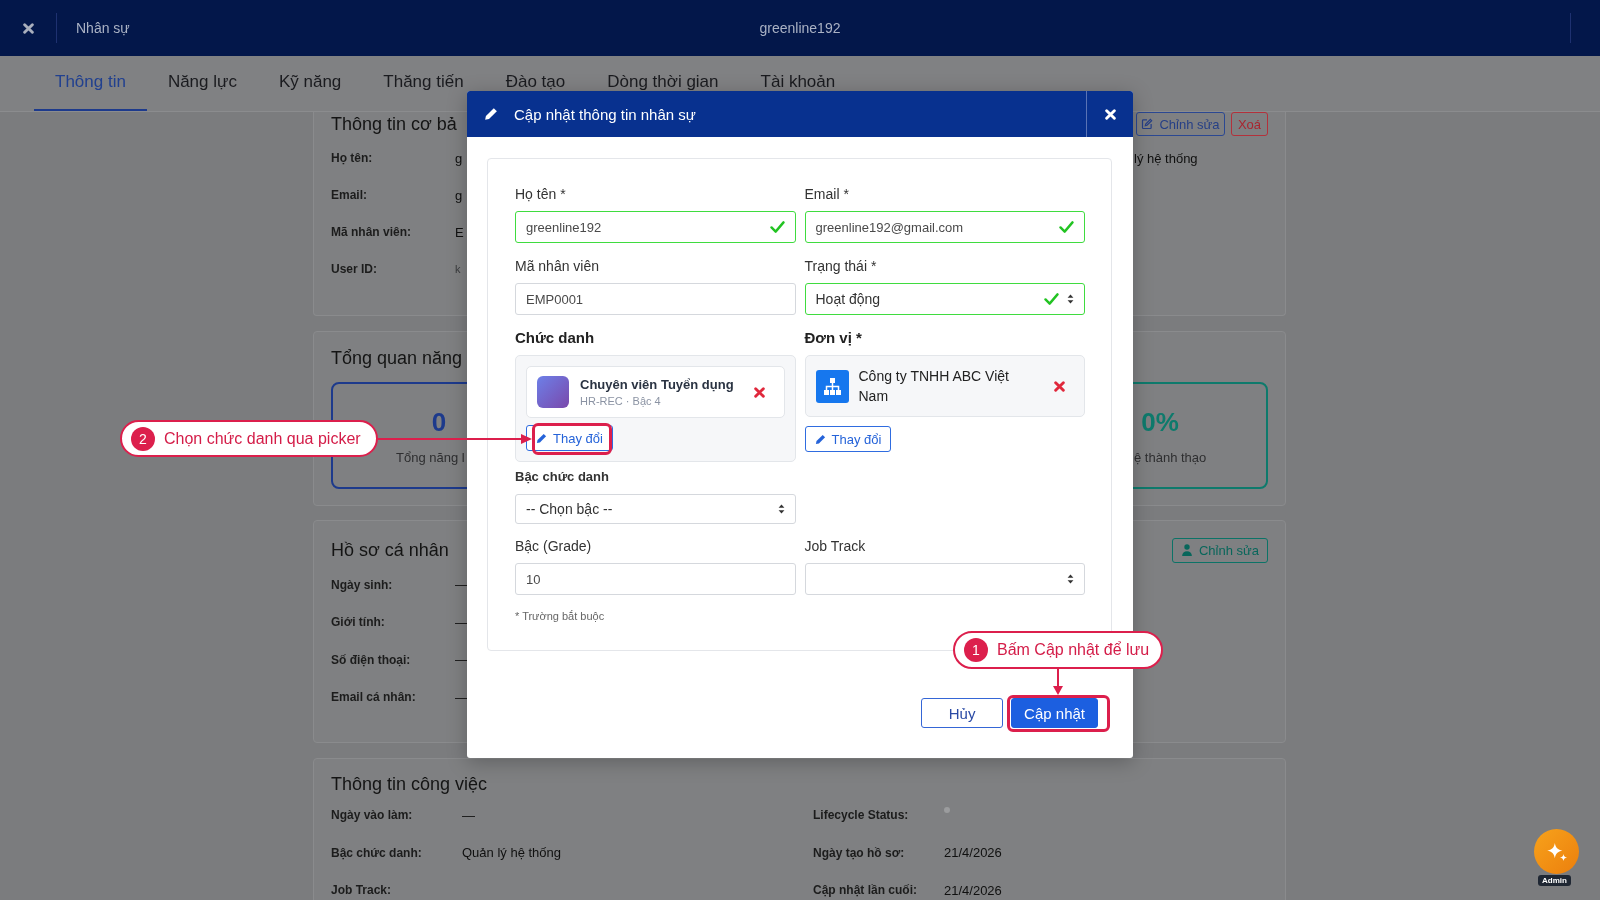 This screenshot has width=1600, height=900. What do you see at coordinates (1147, 124) in the screenshot?
I see `edit-icon` at bounding box center [1147, 124].